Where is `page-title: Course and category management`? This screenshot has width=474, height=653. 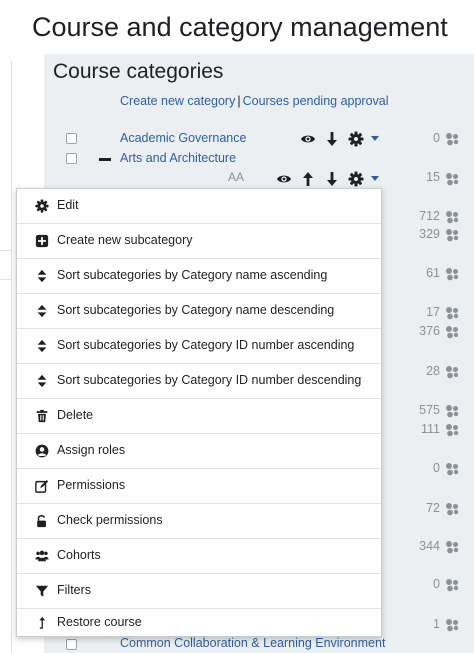
page-title: Course and category management is located at coordinates (240, 27).